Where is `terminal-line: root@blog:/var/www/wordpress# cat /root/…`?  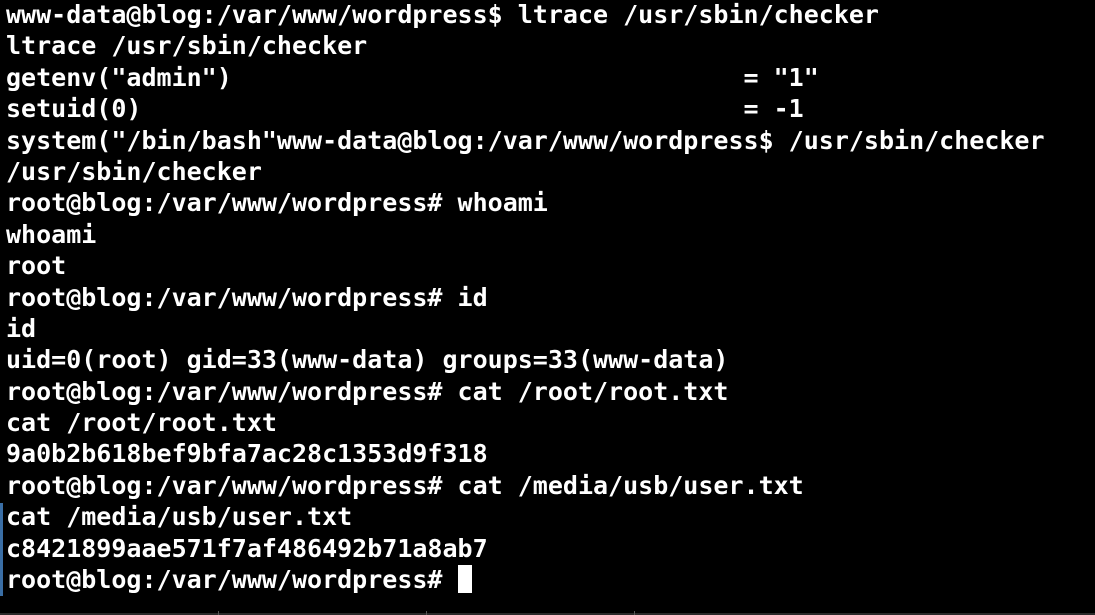
terminal-line: root@blog:/var/www/wordpress# cat /root/… is located at coordinates (367, 391).